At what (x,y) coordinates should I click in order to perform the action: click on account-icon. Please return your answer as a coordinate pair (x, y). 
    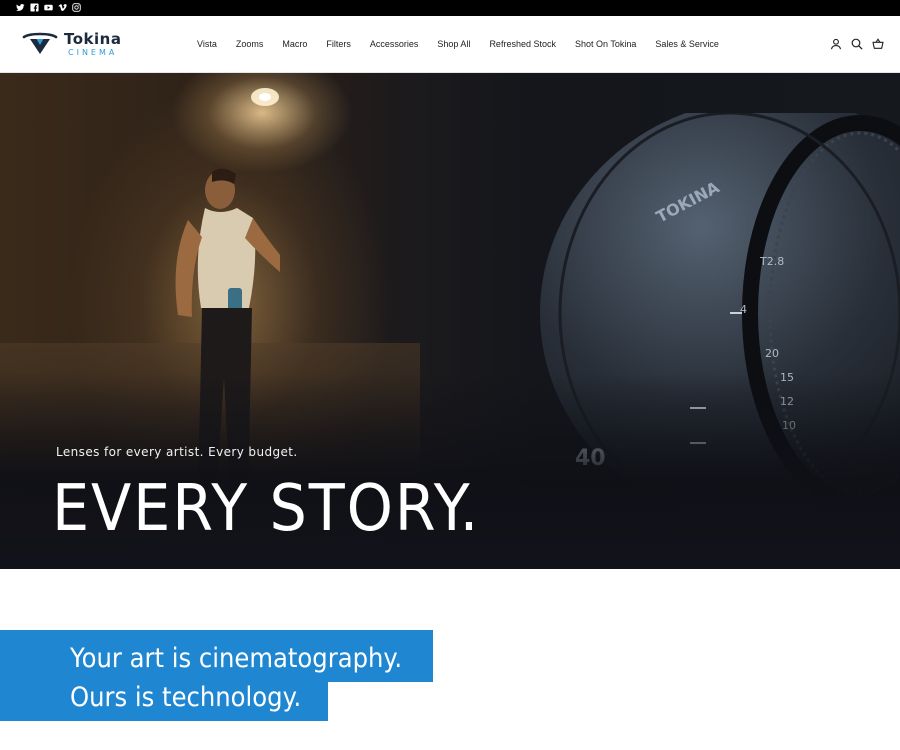
    Looking at the image, I should click on (836, 44).